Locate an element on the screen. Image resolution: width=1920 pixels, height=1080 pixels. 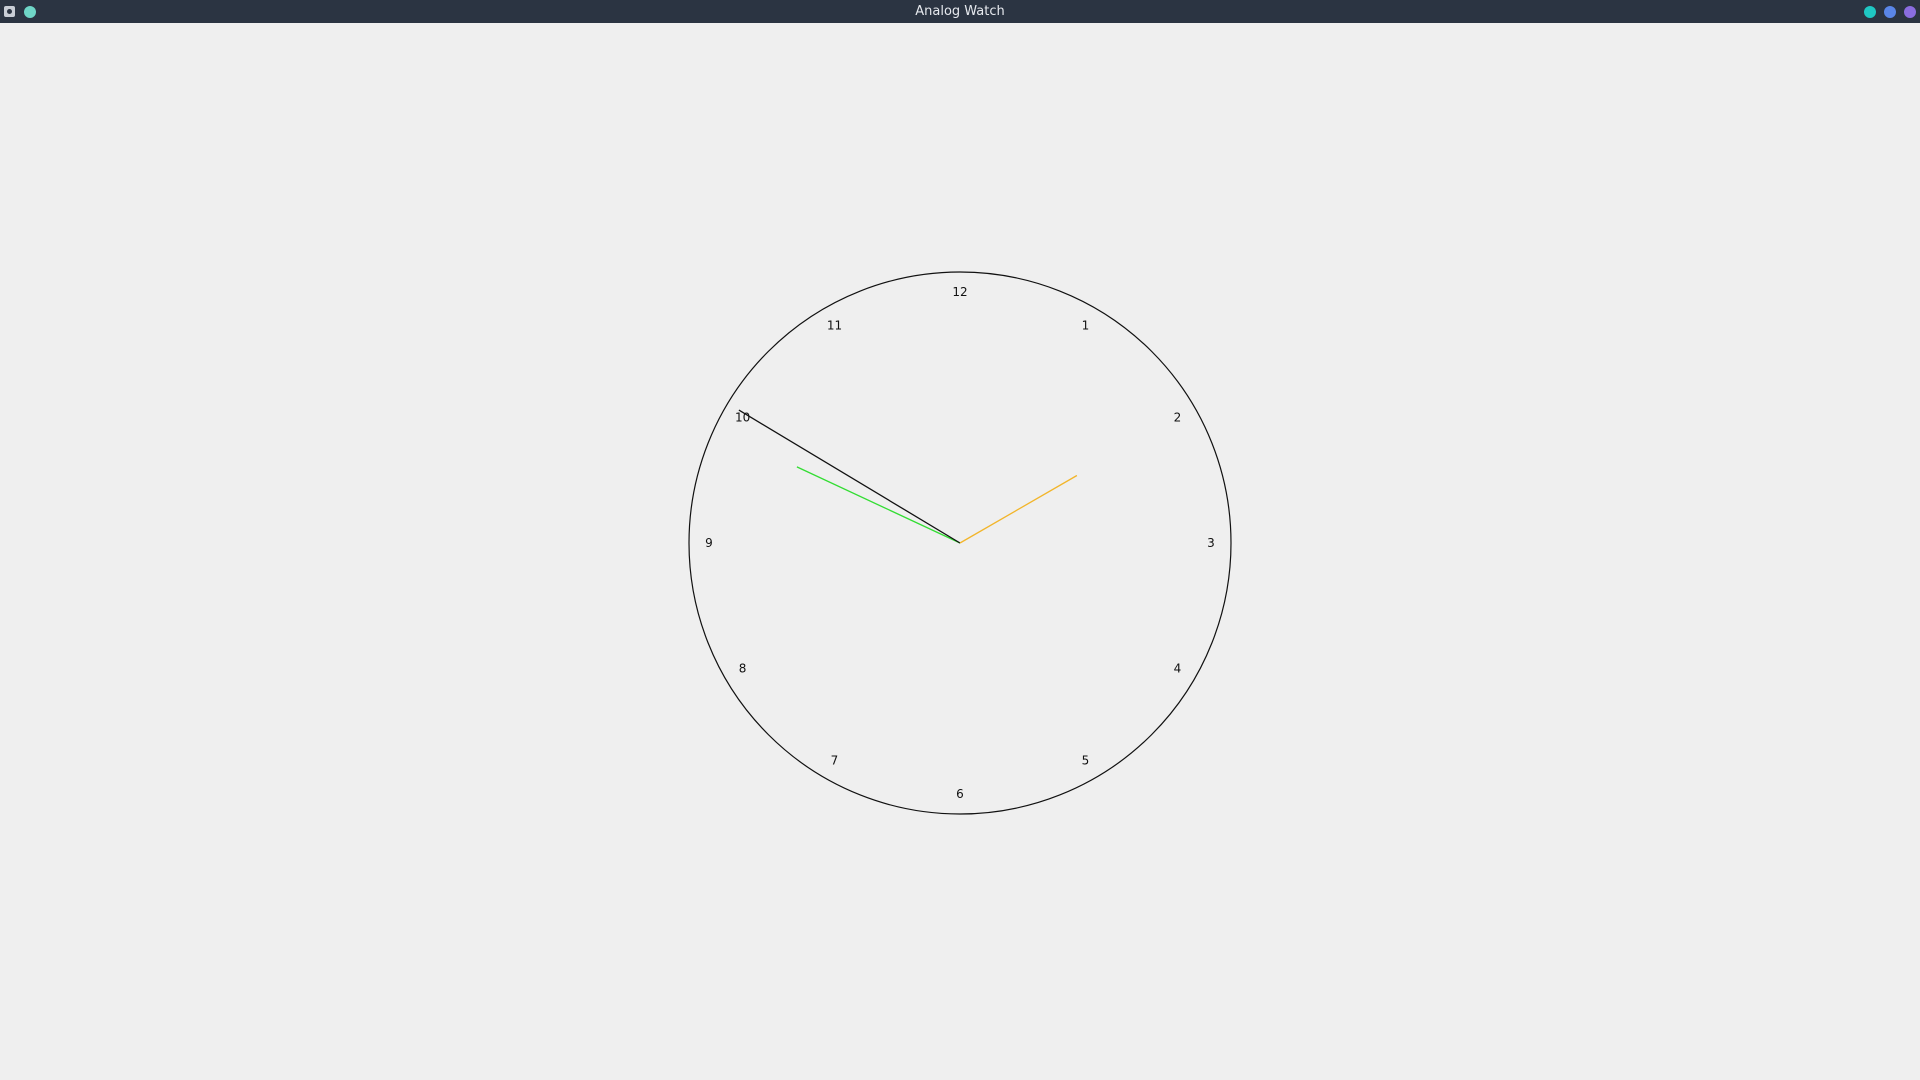
window-title: Analog Watch is located at coordinates (960, 11).